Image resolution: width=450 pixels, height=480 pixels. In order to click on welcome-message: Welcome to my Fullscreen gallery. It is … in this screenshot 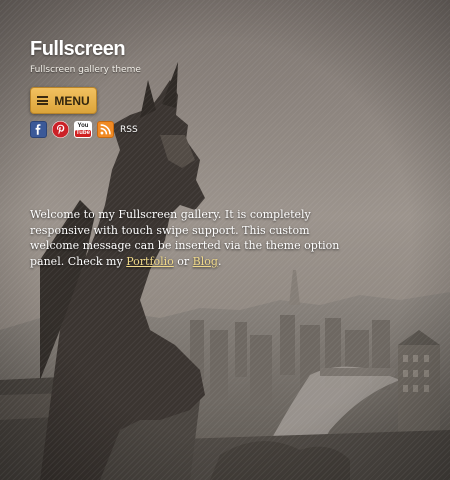, I will do `click(185, 238)`.